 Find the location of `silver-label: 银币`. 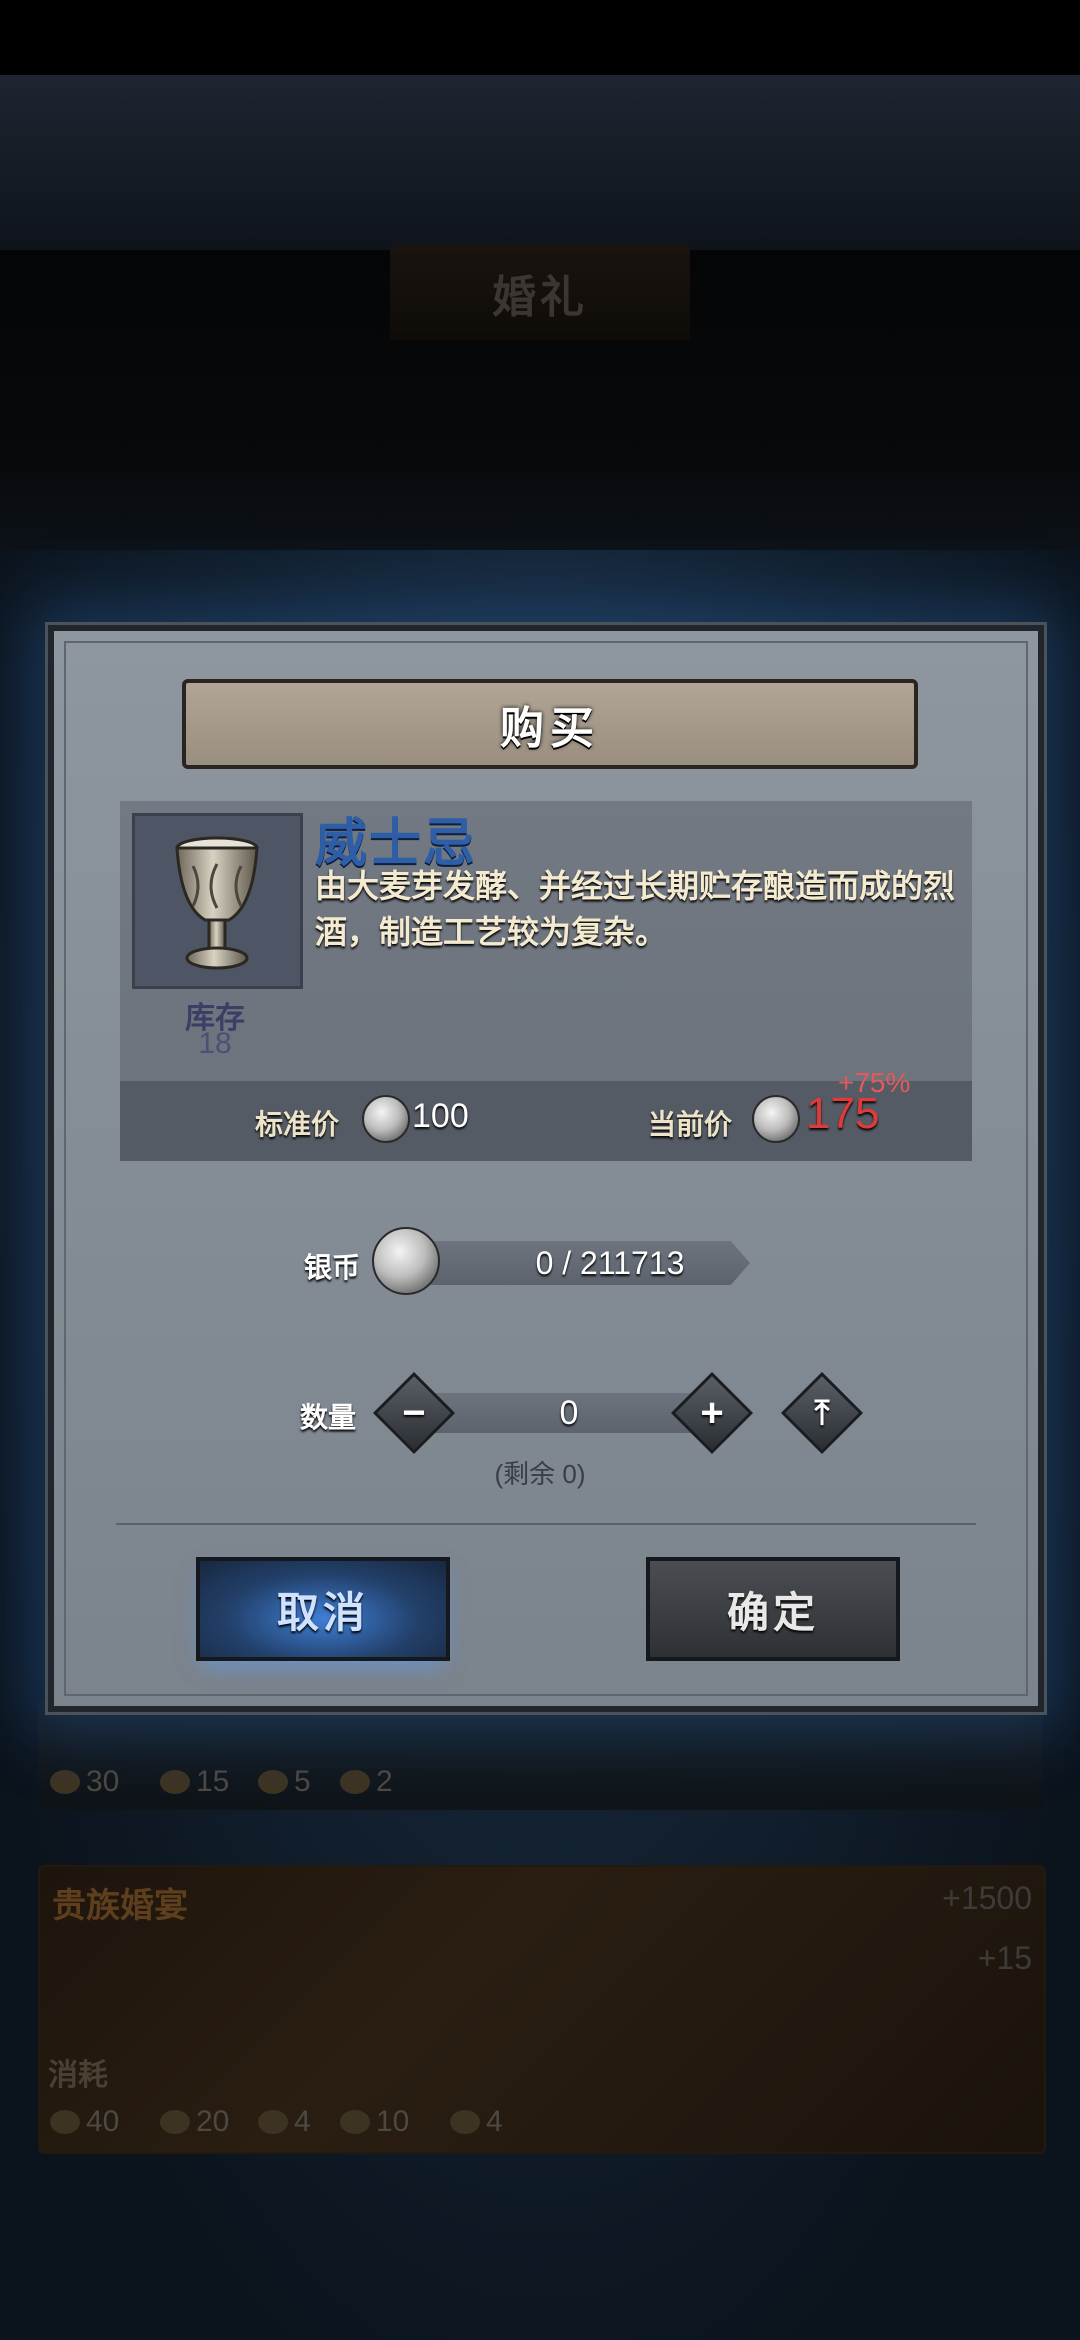

silver-label: 银币 is located at coordinates (332, 1267).